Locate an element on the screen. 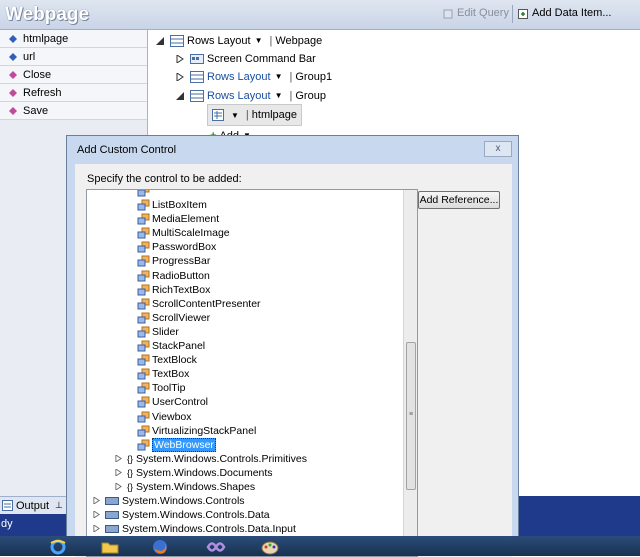 This screenshot has height=557, width=640. class-list-item: WebBrowser is located at coordinates (176, 444).